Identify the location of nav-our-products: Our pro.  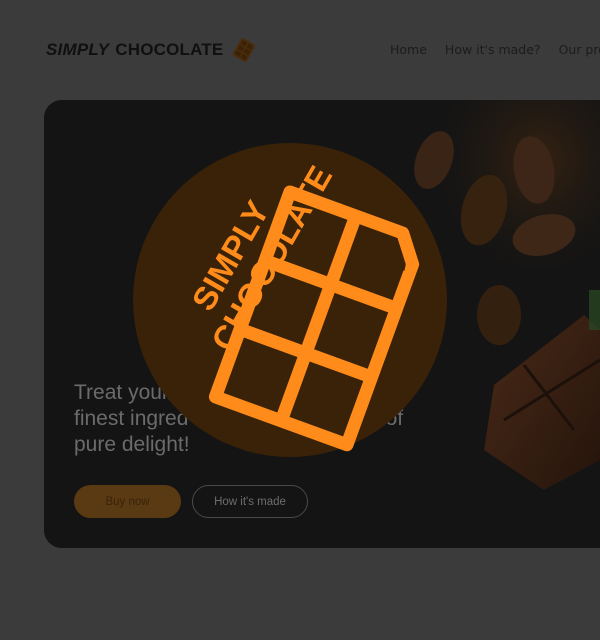
(579, 49).